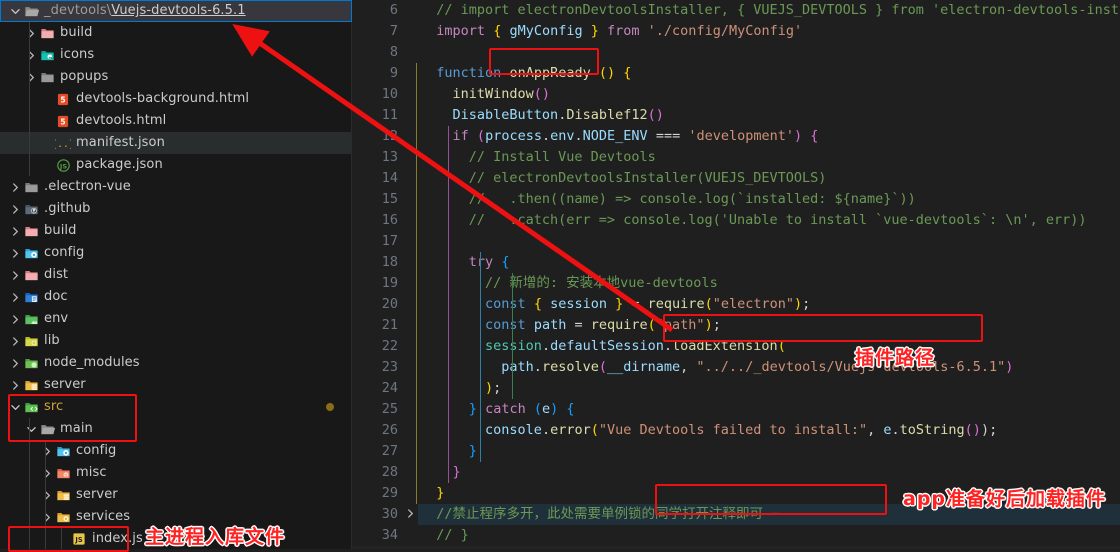 The width and height of the screenshot is (1120, 552). I want to click on line-number: 25, so click(389, 409).